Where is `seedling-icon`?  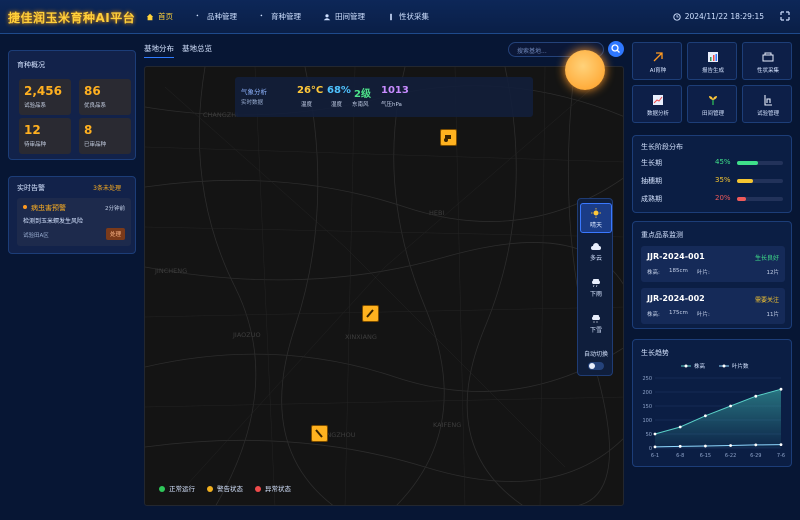
seedling-icon is located at coordinates (261, 15).